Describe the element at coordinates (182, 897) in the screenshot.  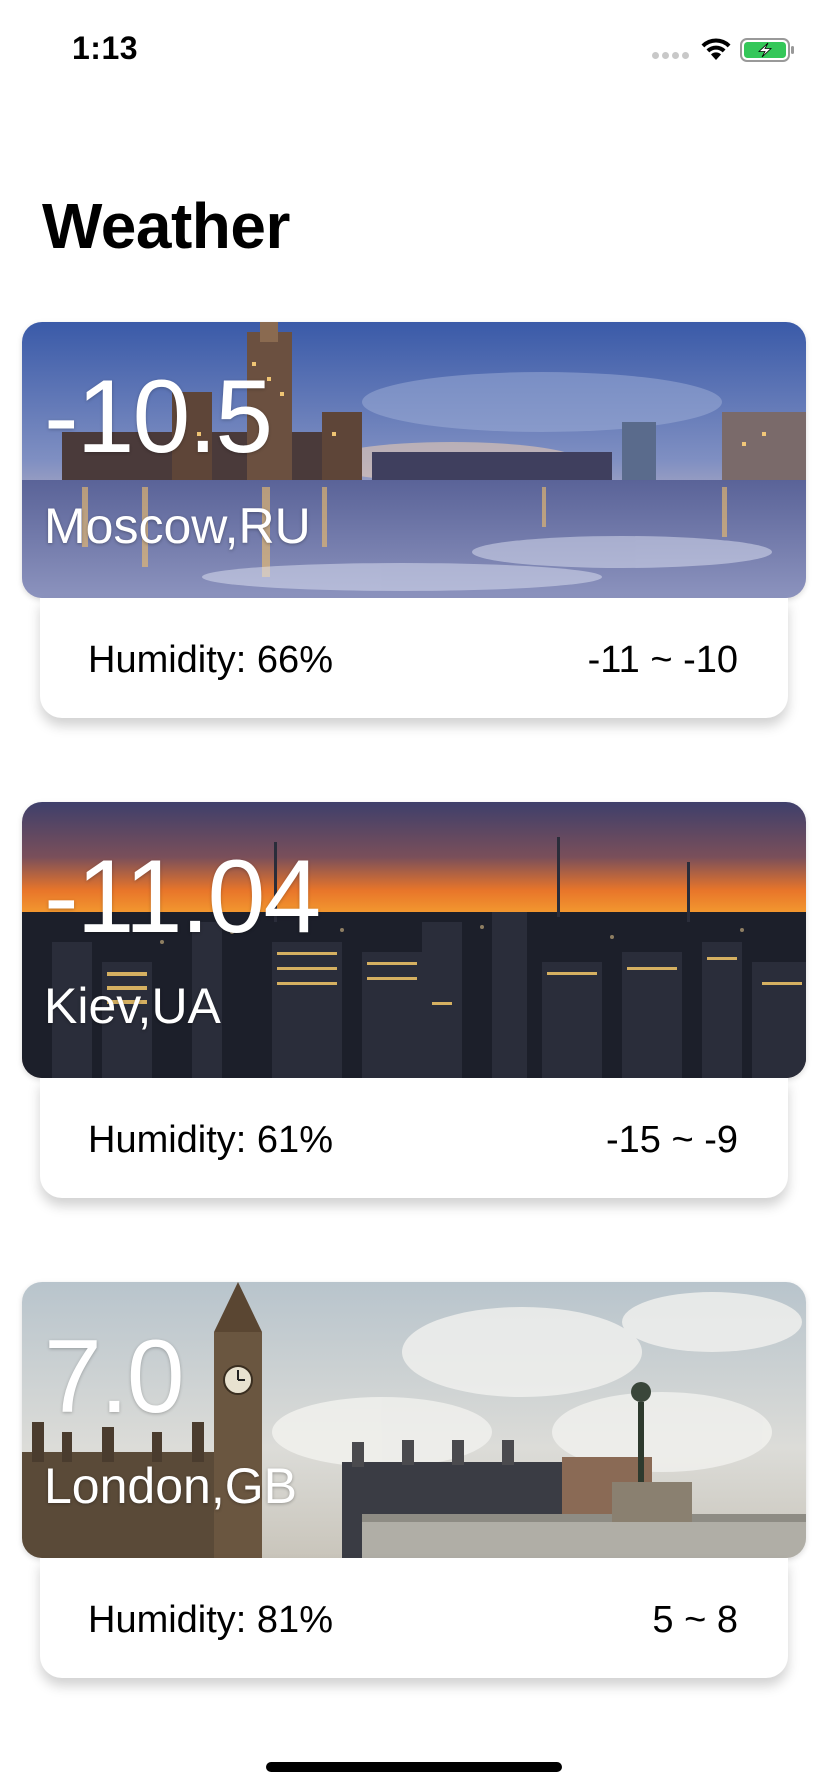
I see `city-temperature: -11.04` at that location.